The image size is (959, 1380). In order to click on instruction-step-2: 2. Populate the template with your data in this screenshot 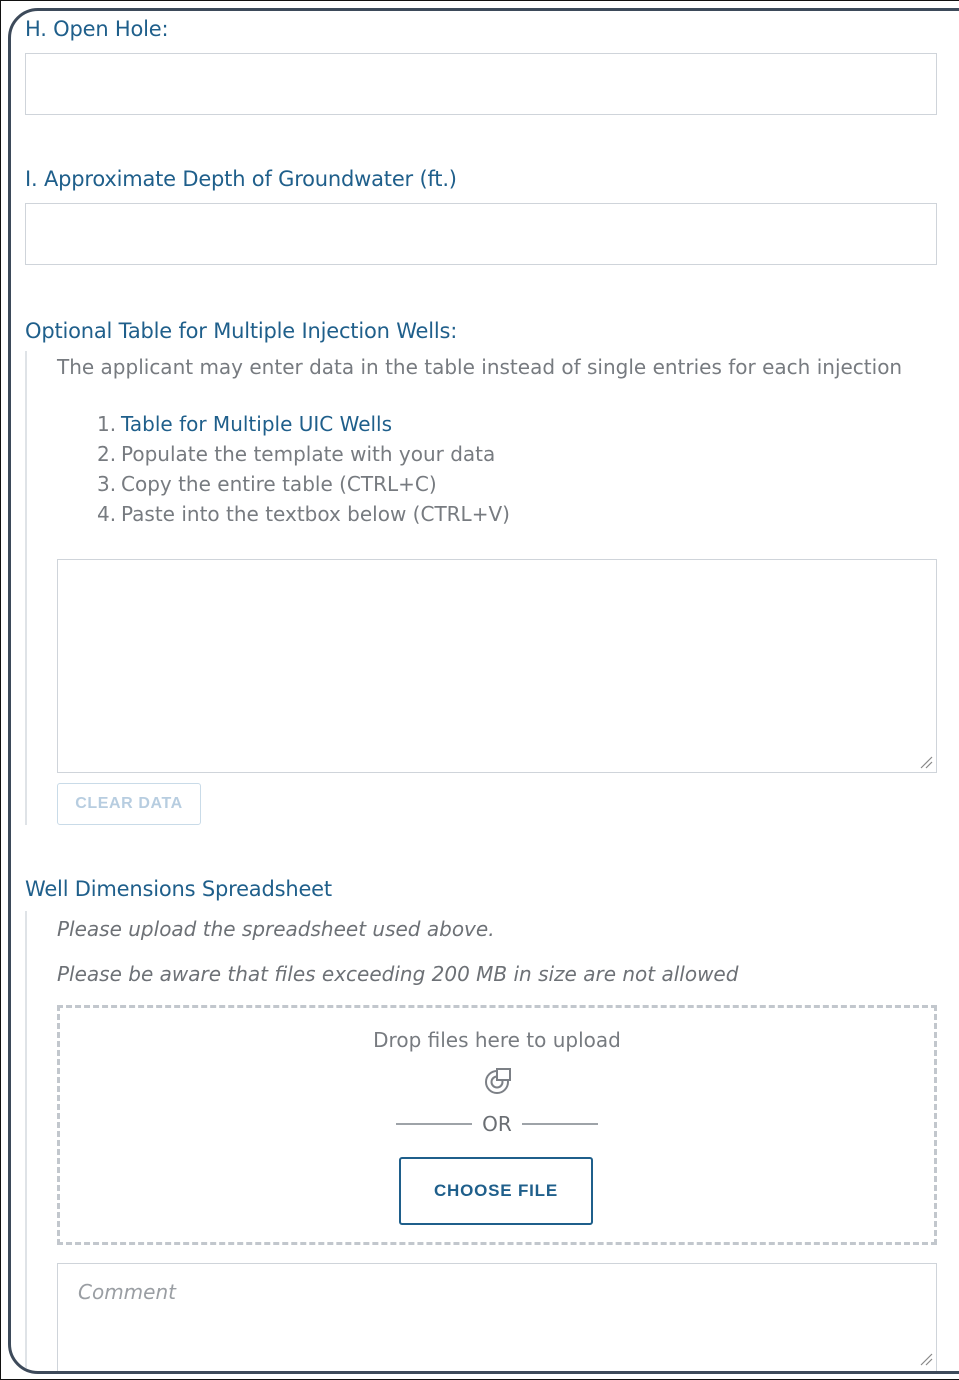, I will do `click(303, 454)`.